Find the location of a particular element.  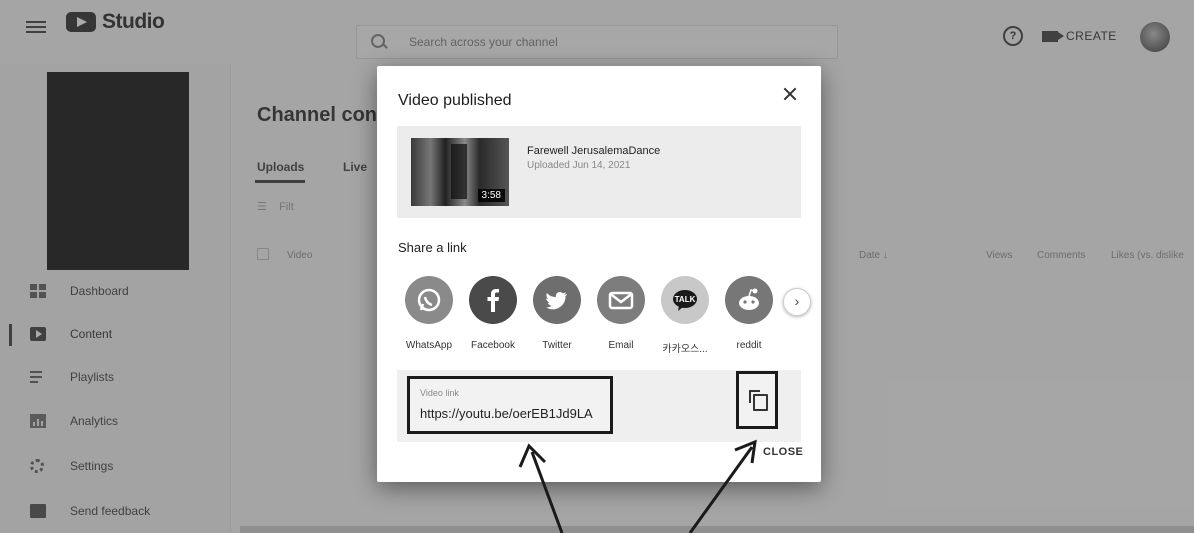

annotation-arrow-copy is located at coordinates (721, 489).